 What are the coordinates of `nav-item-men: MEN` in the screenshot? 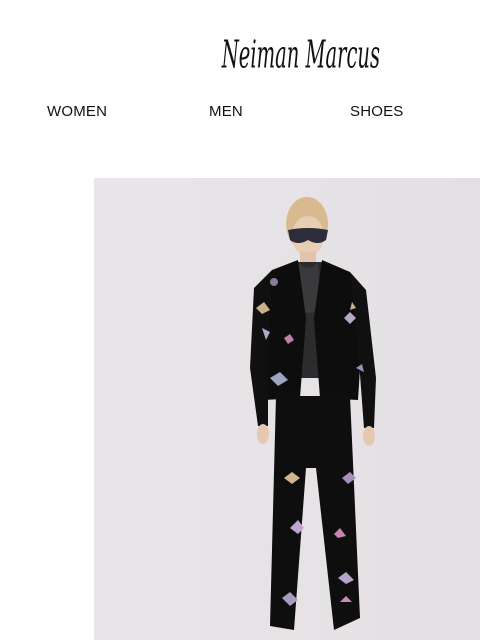 It's located at (226, 111).